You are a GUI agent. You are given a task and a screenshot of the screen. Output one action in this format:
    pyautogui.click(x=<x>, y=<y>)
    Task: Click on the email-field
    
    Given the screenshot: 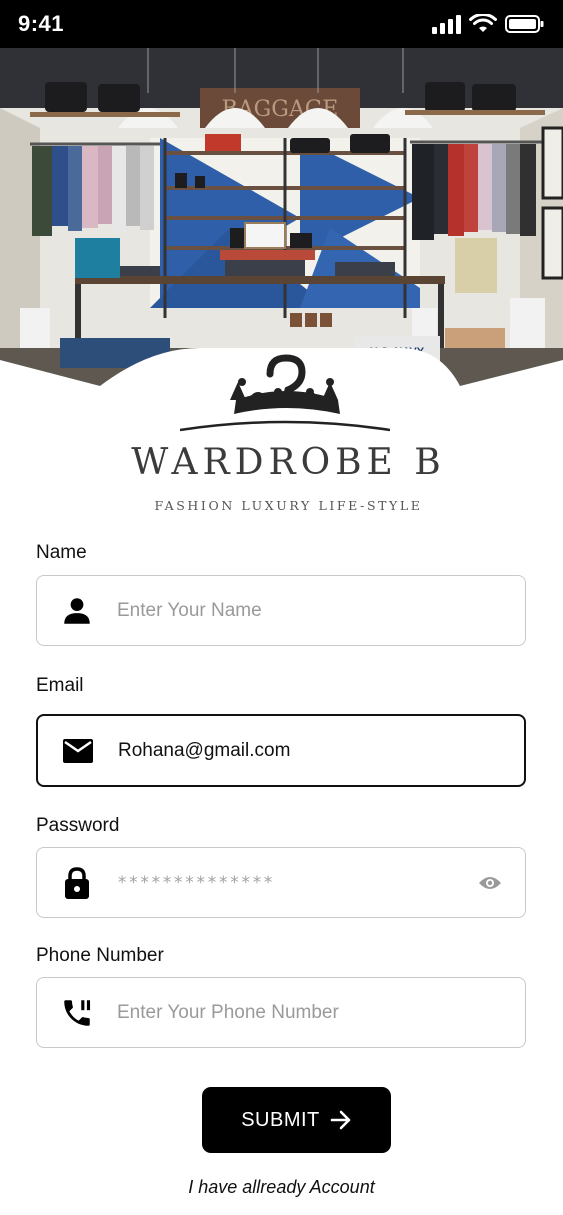 What is the action you would take?
    pyautogui.click(x=281, y=750)
    